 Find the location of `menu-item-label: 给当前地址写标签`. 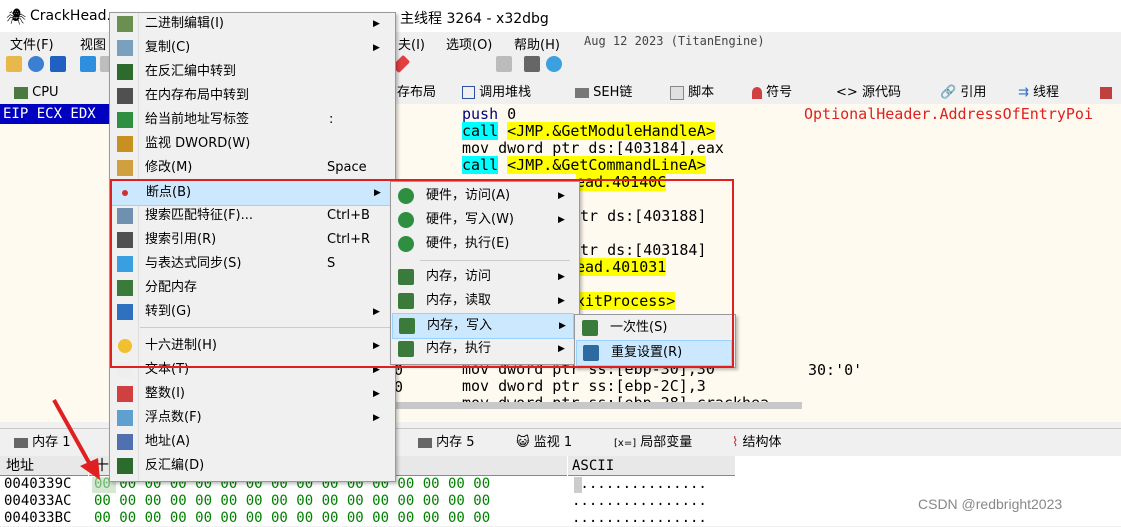

menu-item-label: 给当前地址写标签 is located at coordinates (197, 119).